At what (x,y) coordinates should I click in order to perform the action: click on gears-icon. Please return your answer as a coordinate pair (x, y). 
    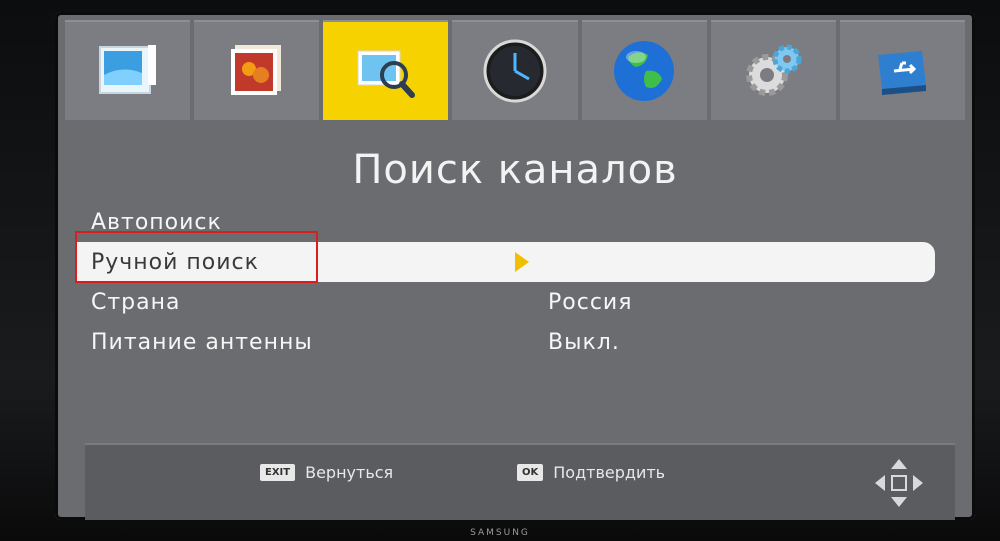
    Looking at the image, I should click on (774, 70).